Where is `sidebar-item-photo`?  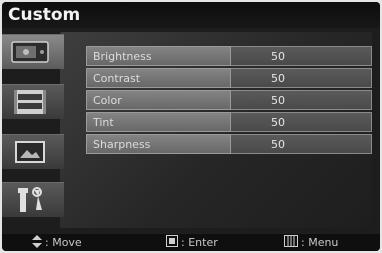
sidebar-item-photo is located at coordinates (33, 151).